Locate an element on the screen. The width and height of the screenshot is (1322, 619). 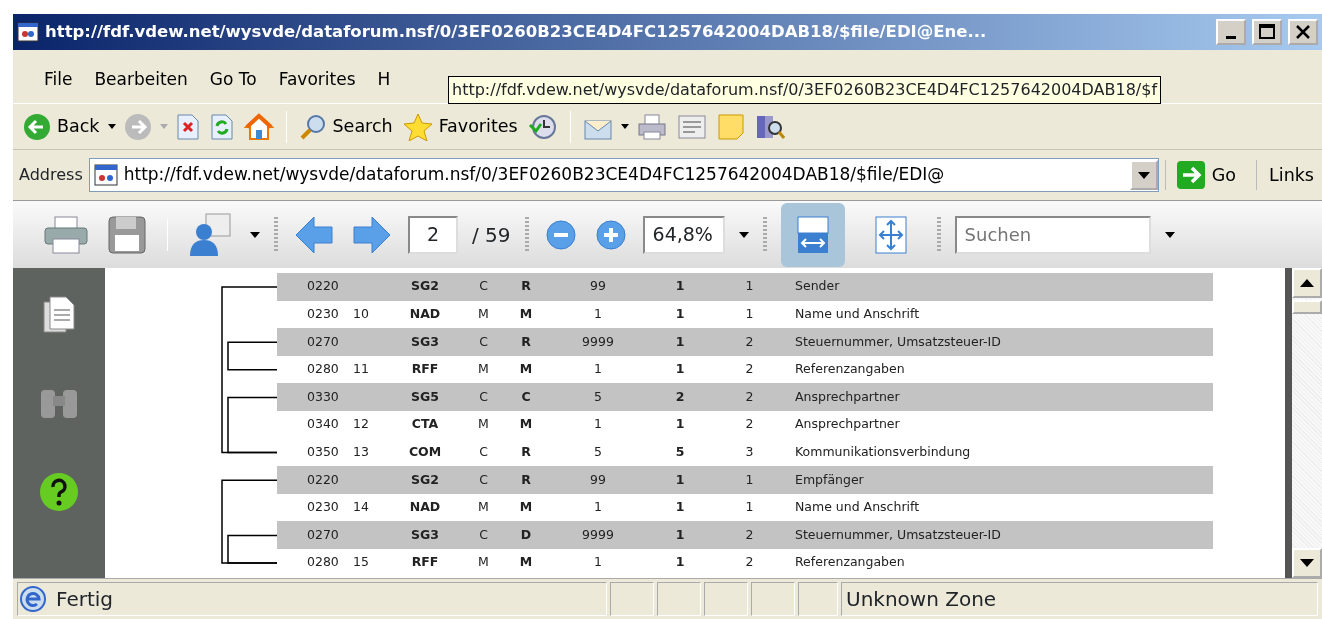
back-button: Back is located at coordinates (61, 126).